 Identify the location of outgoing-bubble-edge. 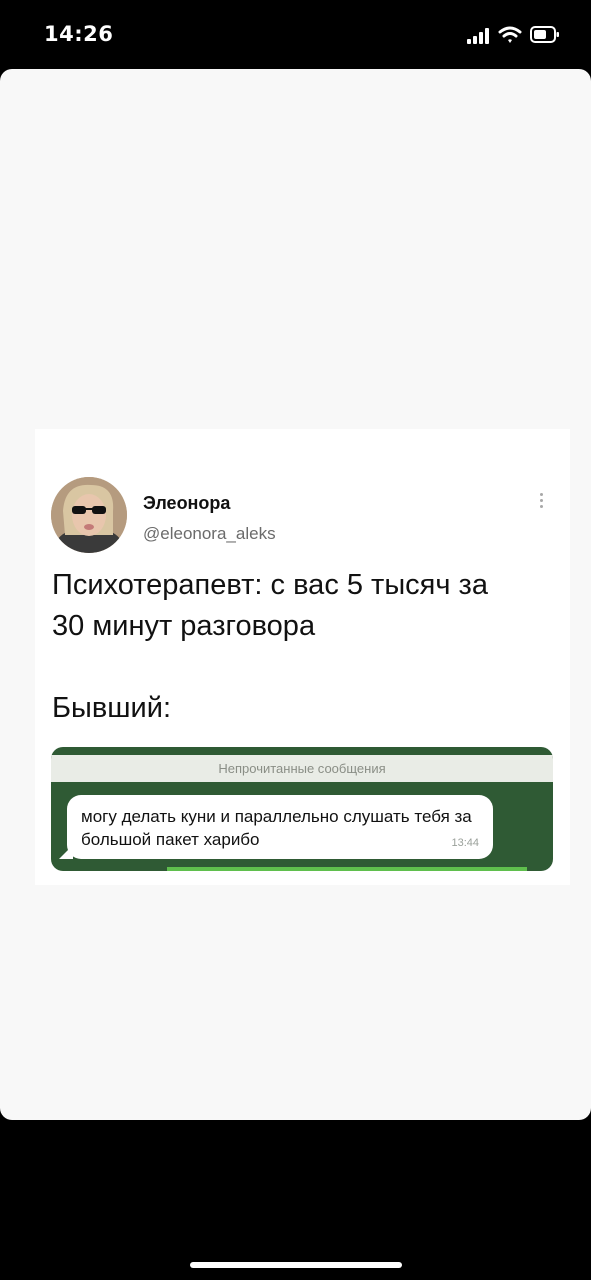
(347, 869).